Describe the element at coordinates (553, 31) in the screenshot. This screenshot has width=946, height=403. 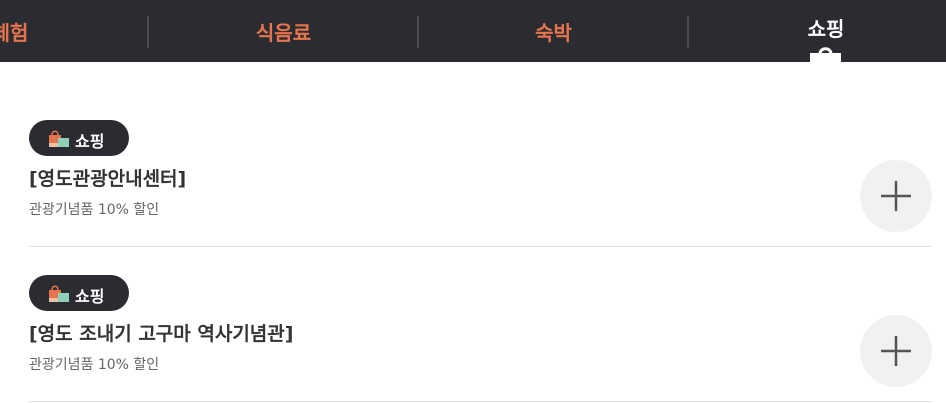
I see `tab-accommodation: 숙박` at that location.